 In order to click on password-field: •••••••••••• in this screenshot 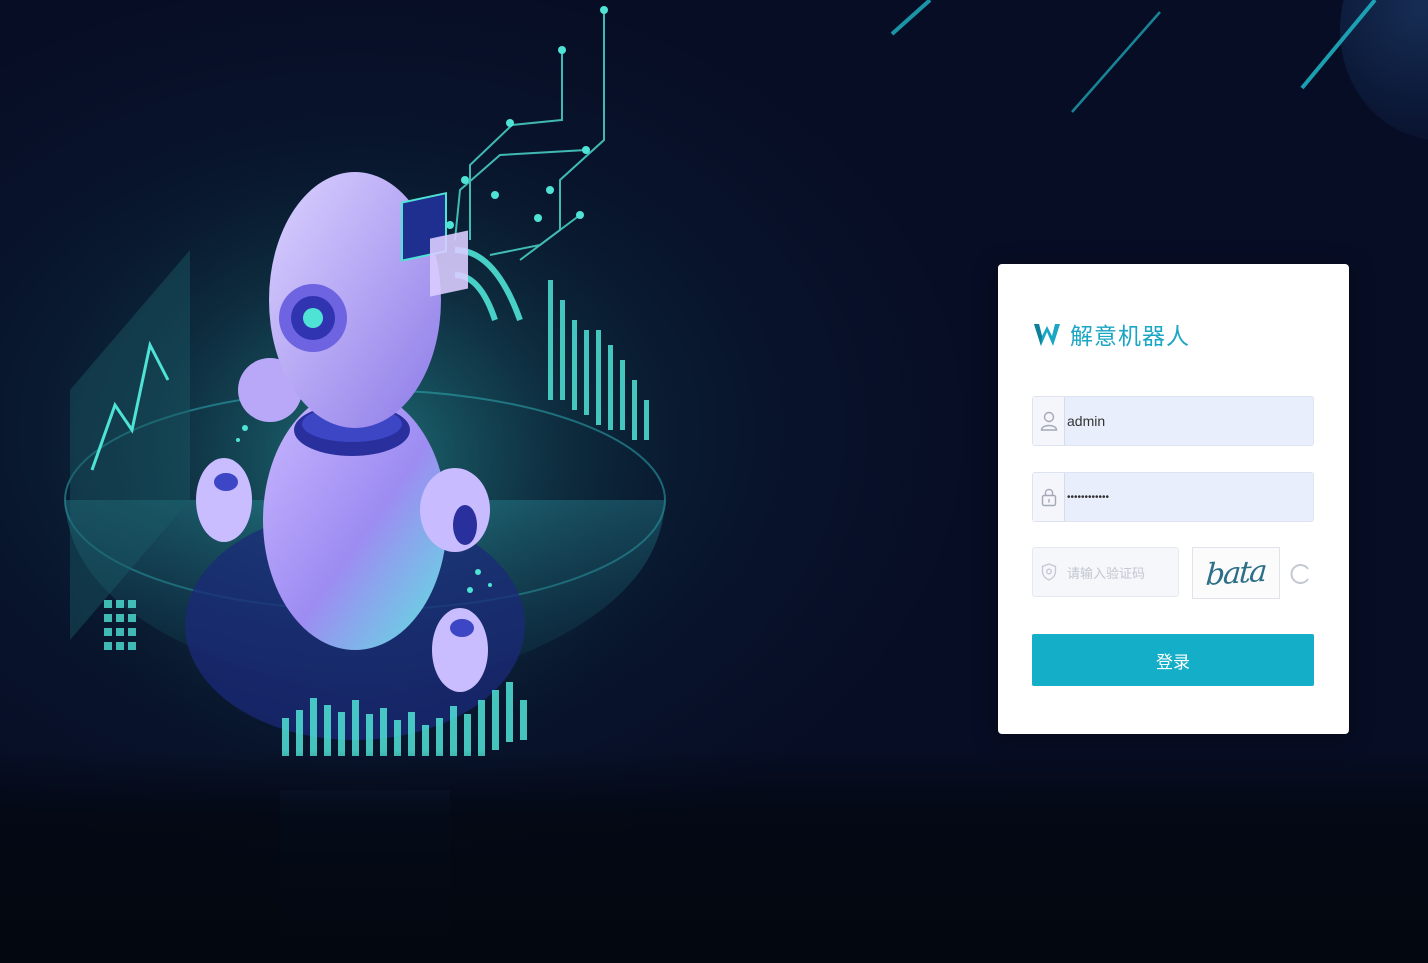, I will do `click(1173, 497)`.